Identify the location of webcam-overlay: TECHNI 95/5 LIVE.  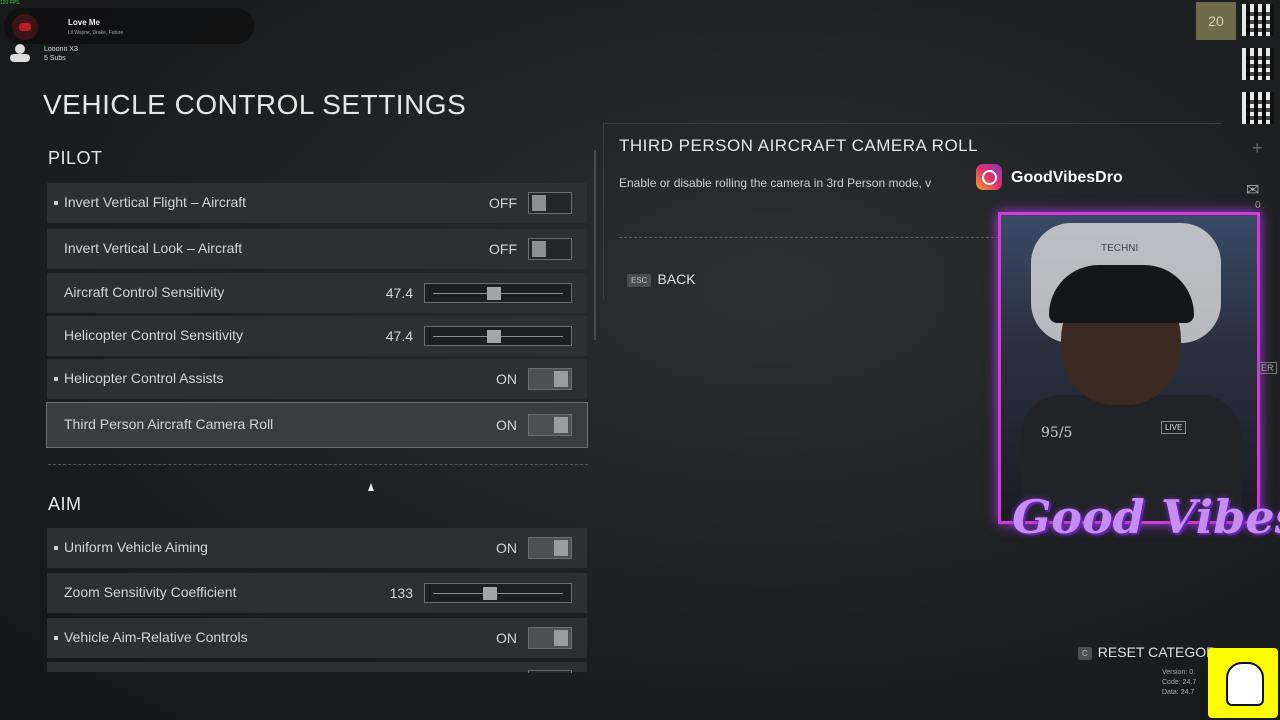
(1129, 368).